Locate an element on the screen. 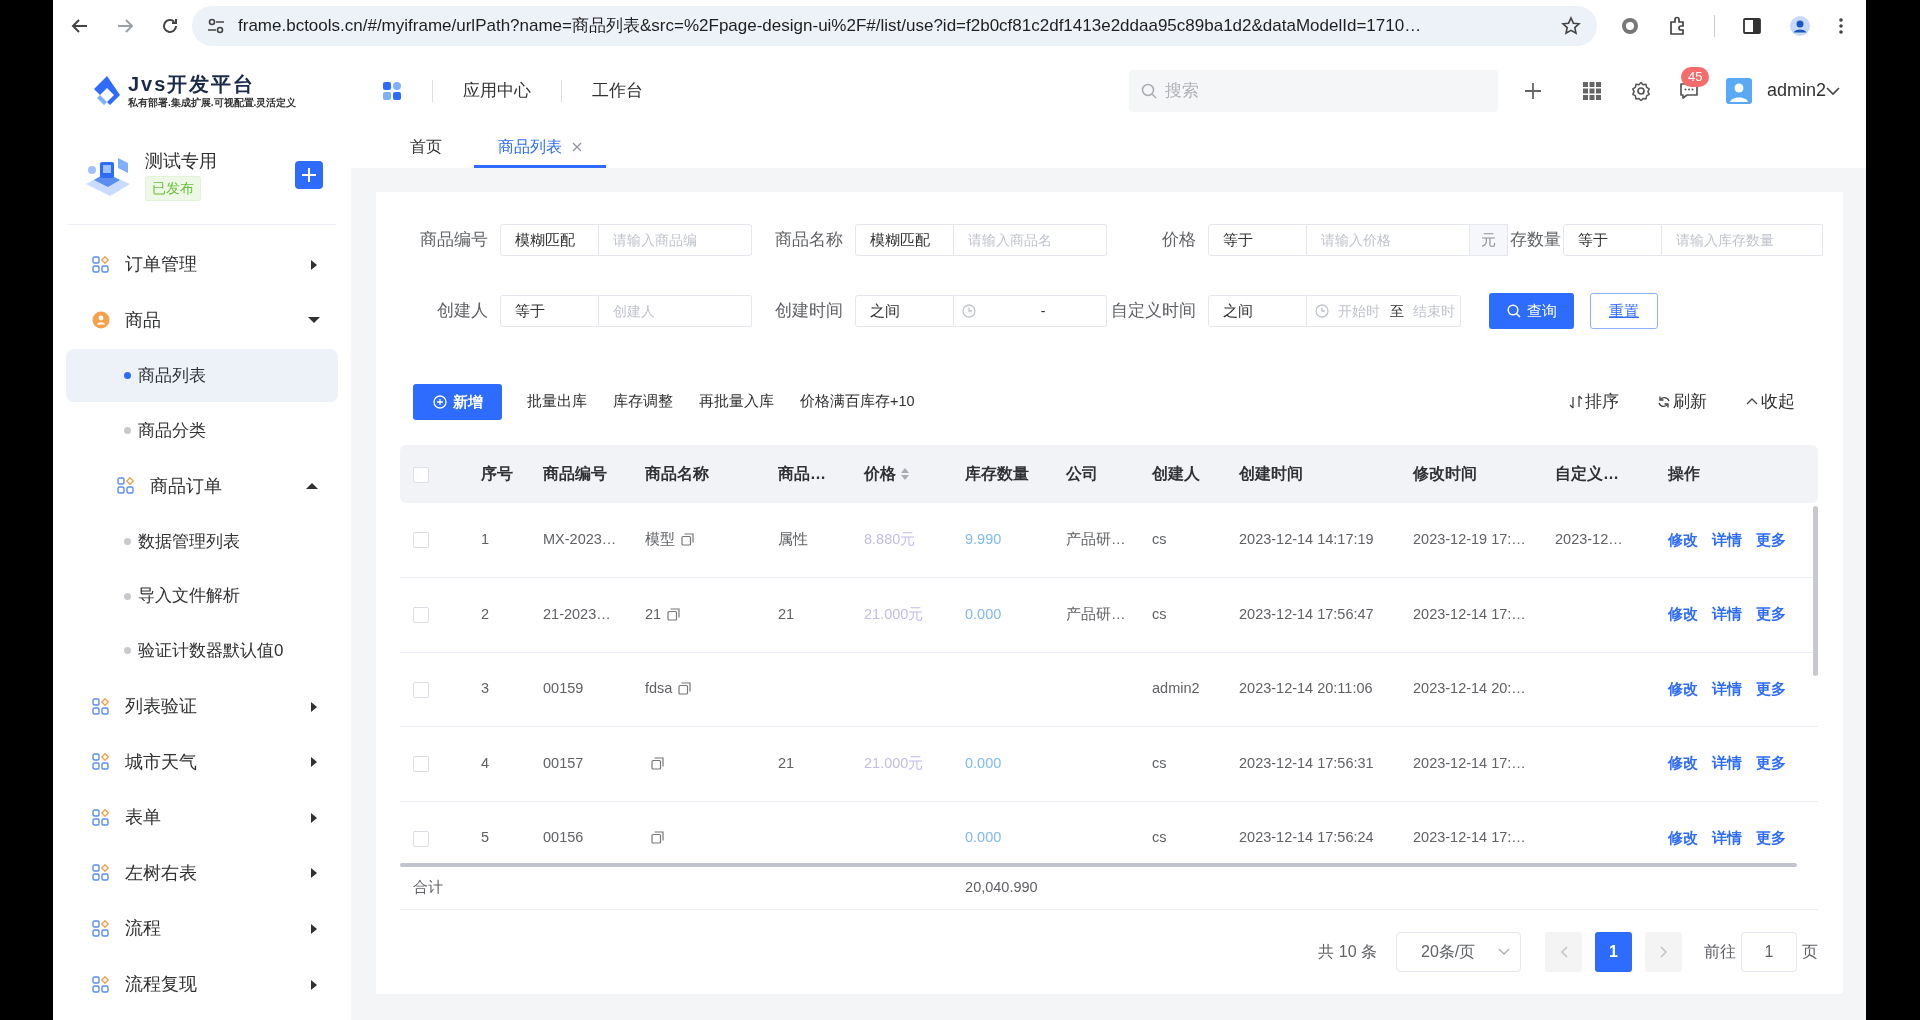 This screenshot has height=1020, width=1920. page-input: 1 is located at coordinates (1769, 951).